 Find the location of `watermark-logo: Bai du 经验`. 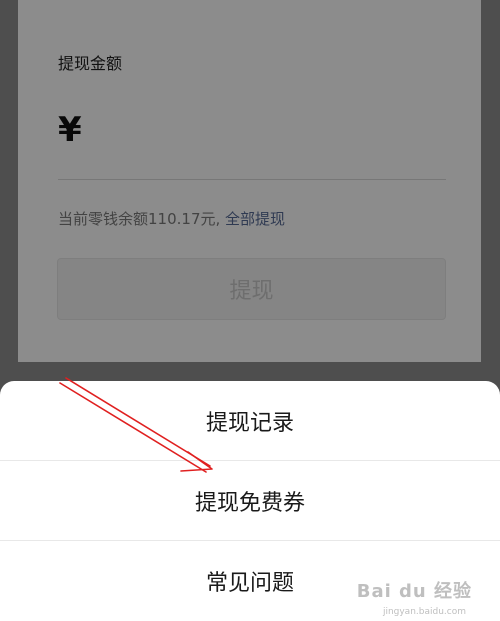

watermark-logo: Bai du 经验 is located at coordinates (414, 591).